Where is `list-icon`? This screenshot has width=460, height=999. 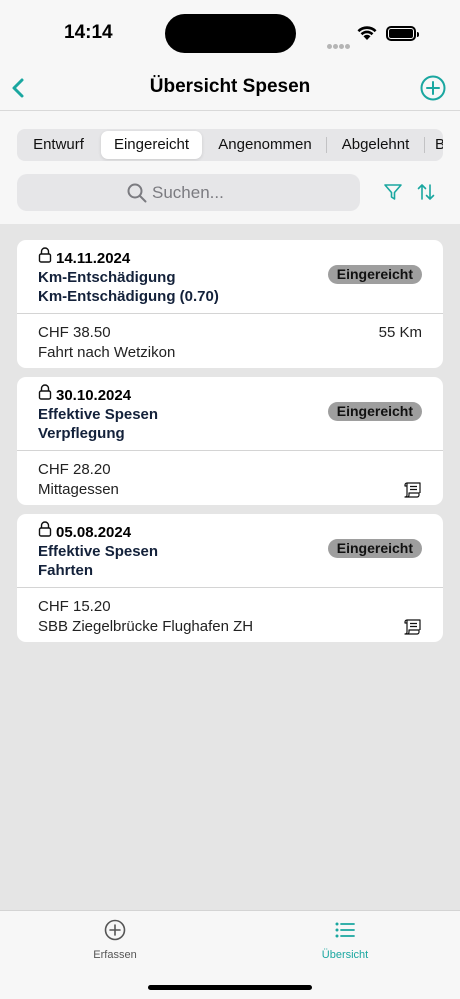
list-icon is located at coordinates (345, 930).